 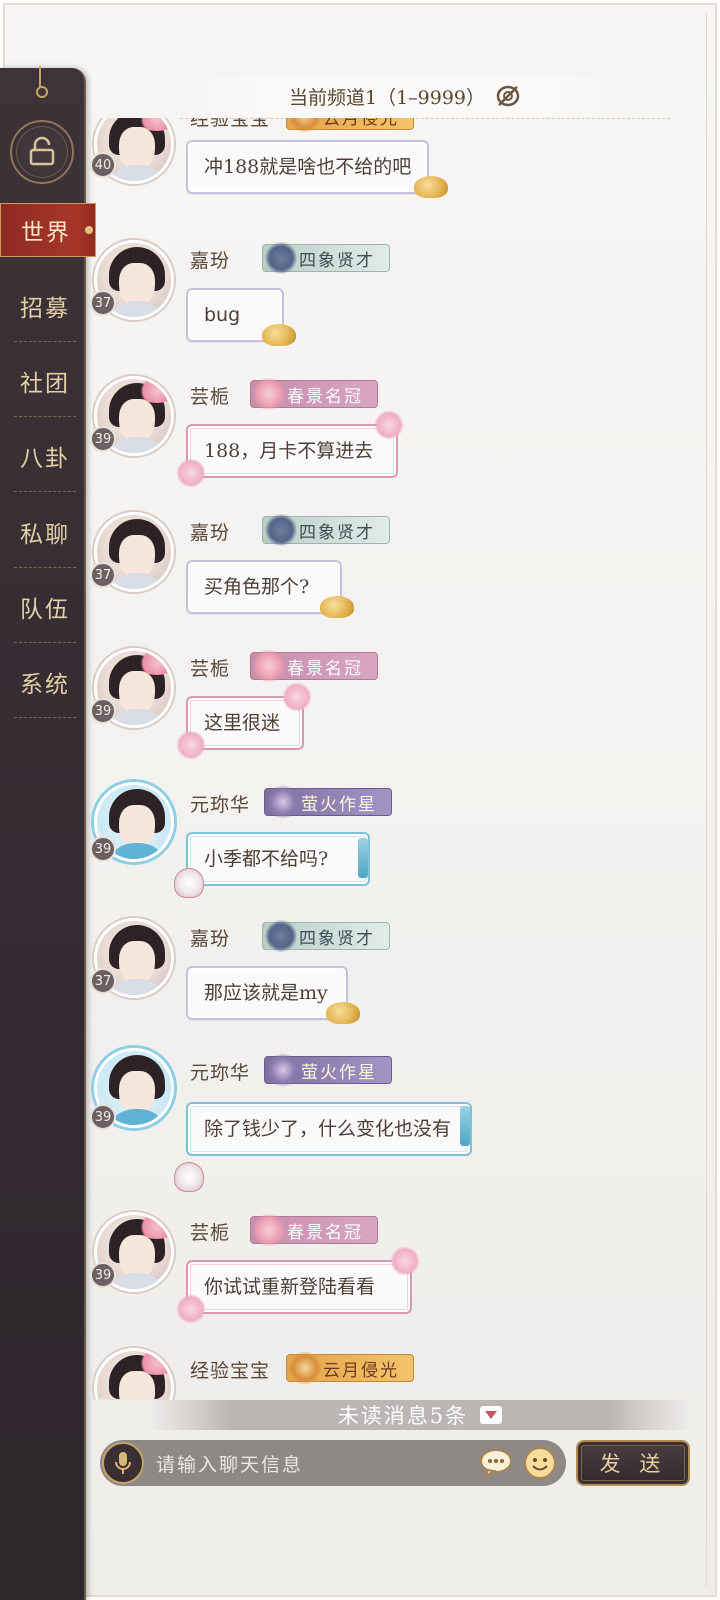 I want to click on message-text: 冲188就是啥也不给的吧, so click(x=308, y=167).